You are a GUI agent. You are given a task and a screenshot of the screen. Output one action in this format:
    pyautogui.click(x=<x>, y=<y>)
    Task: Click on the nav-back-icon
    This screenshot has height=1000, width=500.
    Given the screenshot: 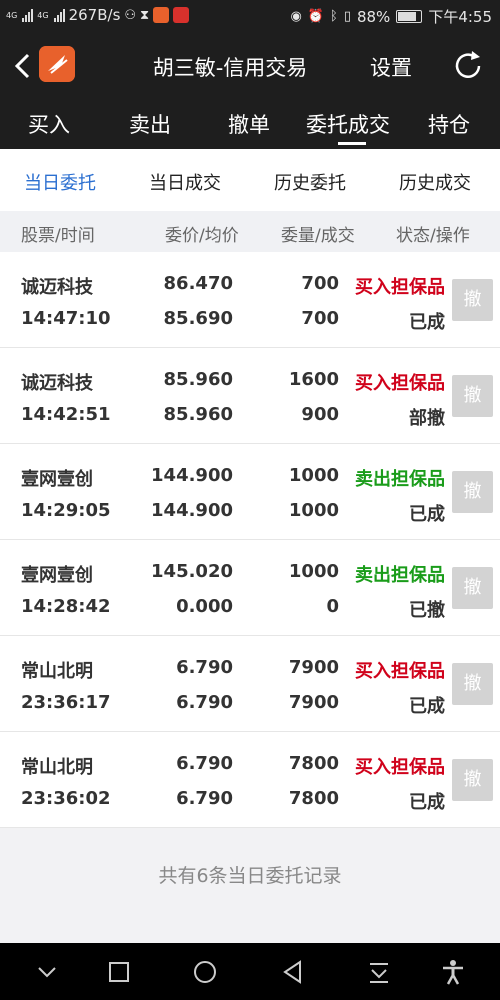 What is the action you would take?
    pyautogui.click(x=293, y=972)
    